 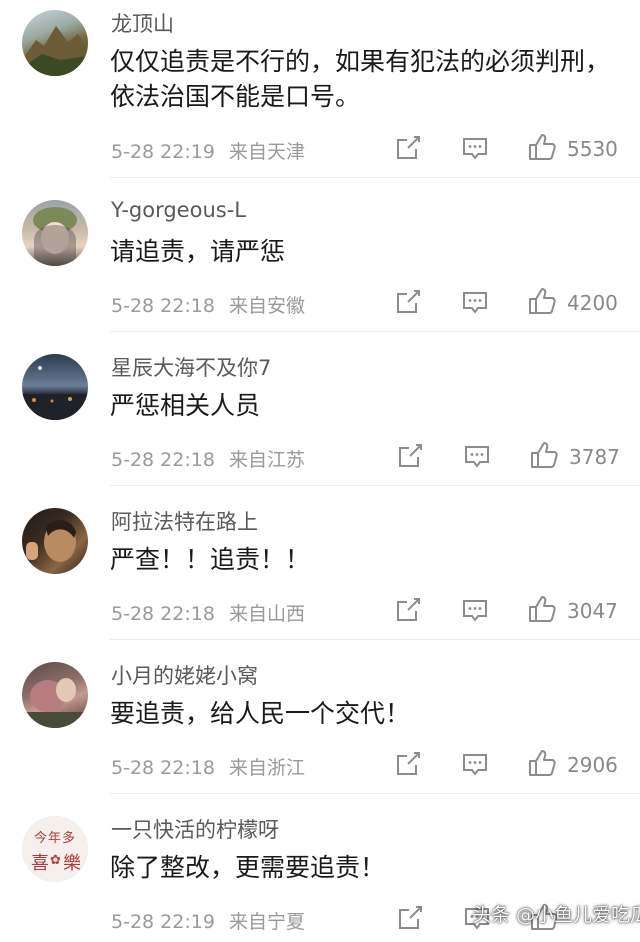 What do you see at coordinates (266, 614) in the screenshot?
I see `location: 来自山西` at bounding box center [266, 614].